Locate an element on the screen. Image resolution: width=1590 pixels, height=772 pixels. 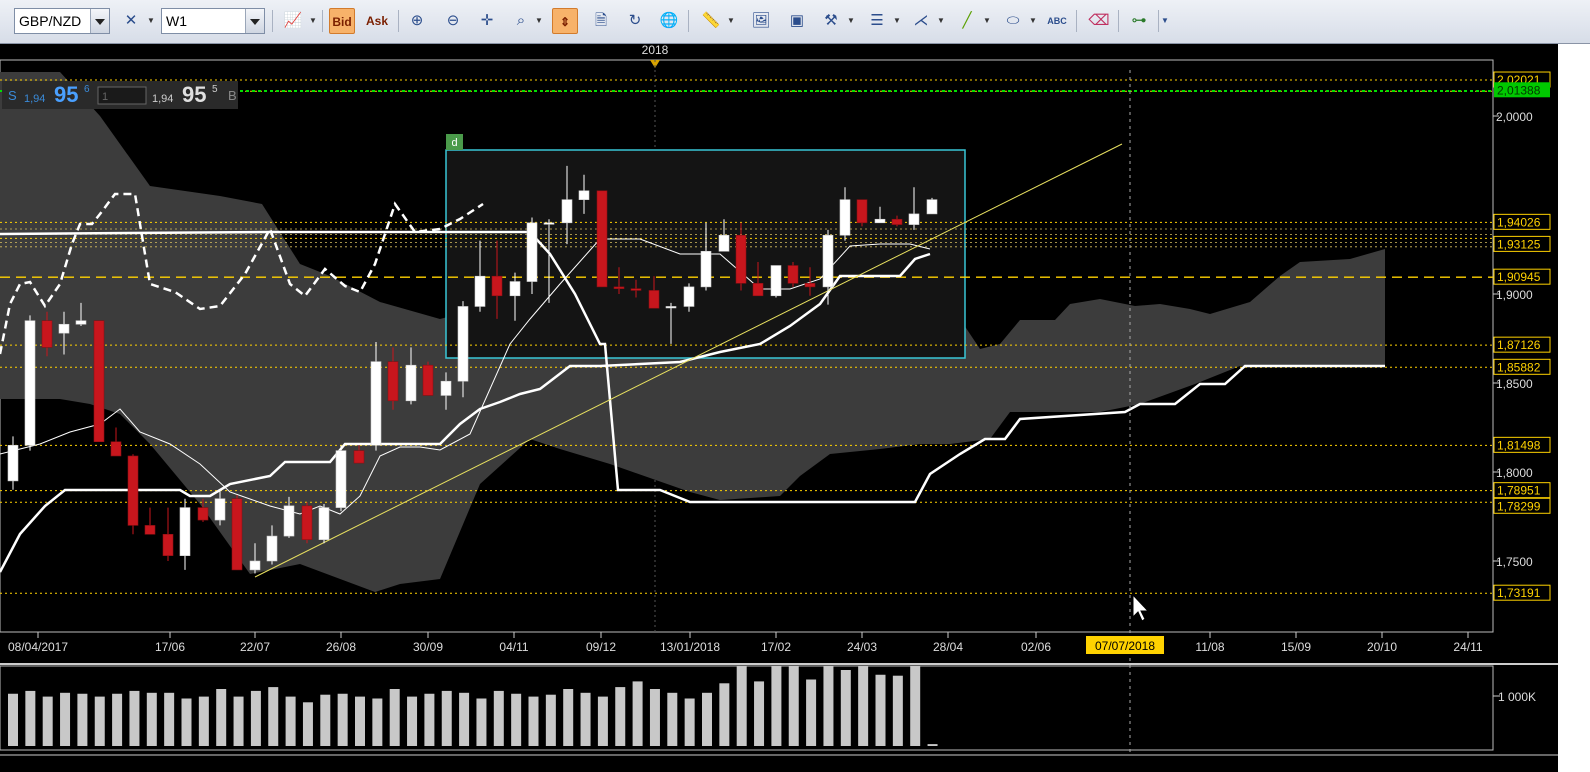
symbol-select: GBP/NZD is located at coordinates (62, 21).